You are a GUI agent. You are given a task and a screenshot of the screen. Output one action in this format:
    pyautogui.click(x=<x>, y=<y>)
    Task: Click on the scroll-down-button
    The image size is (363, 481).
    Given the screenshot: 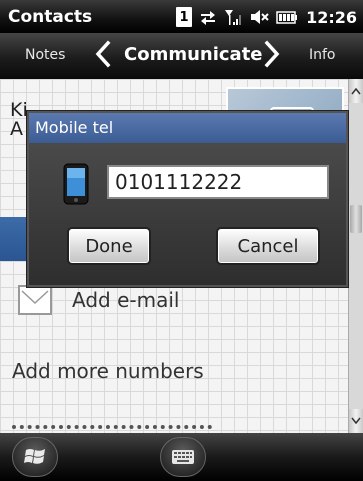 What is the action you would take?
    pyautogui.click(x=356, y=421)
    